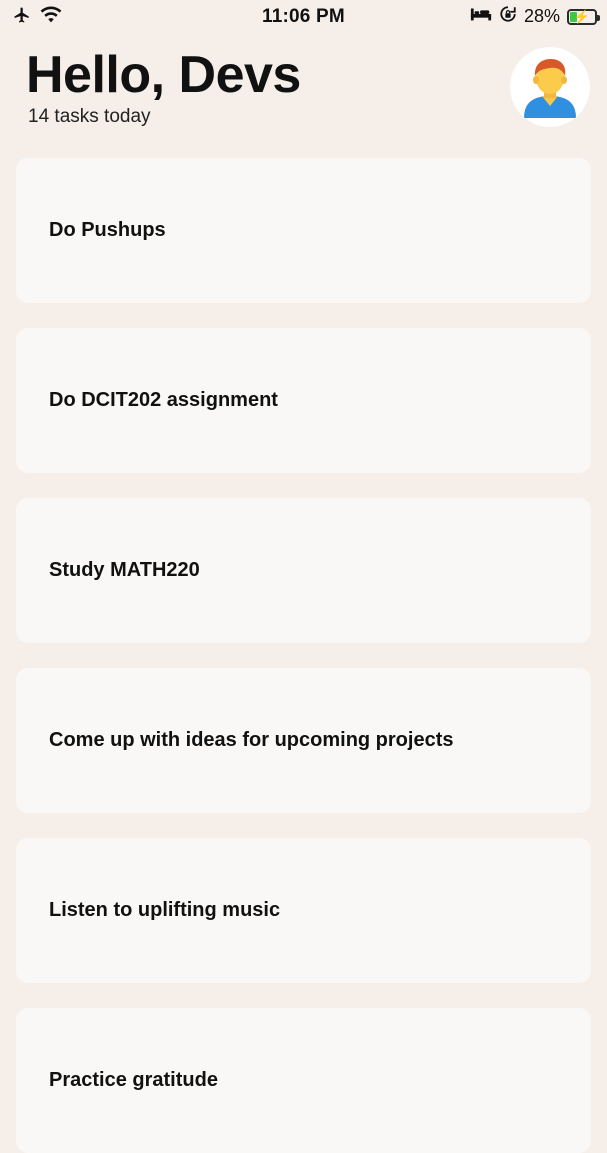  I want to click on task-title: Practice gratitude, so click(133, 1080).